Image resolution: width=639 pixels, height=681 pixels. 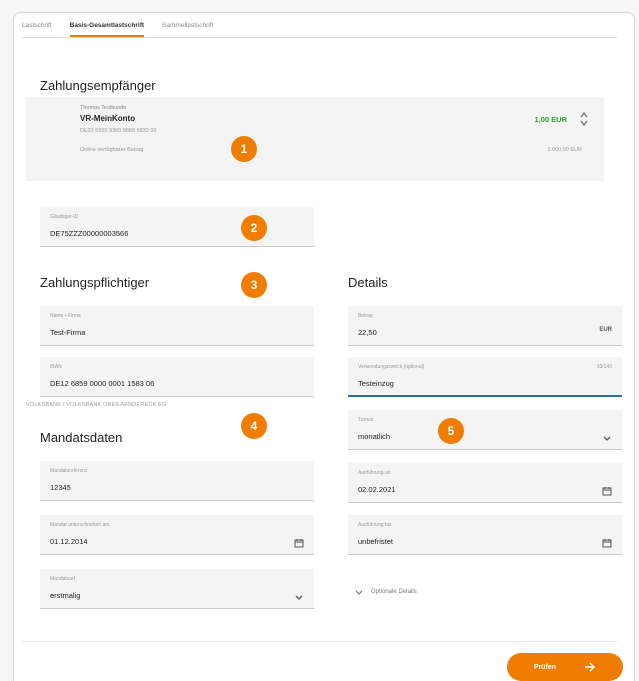 What do you see at coordinates (187, 29) in the screenshot?
I see `tab-sammellastschrift: Sammellastschrift` at bounding box center [187, 29].